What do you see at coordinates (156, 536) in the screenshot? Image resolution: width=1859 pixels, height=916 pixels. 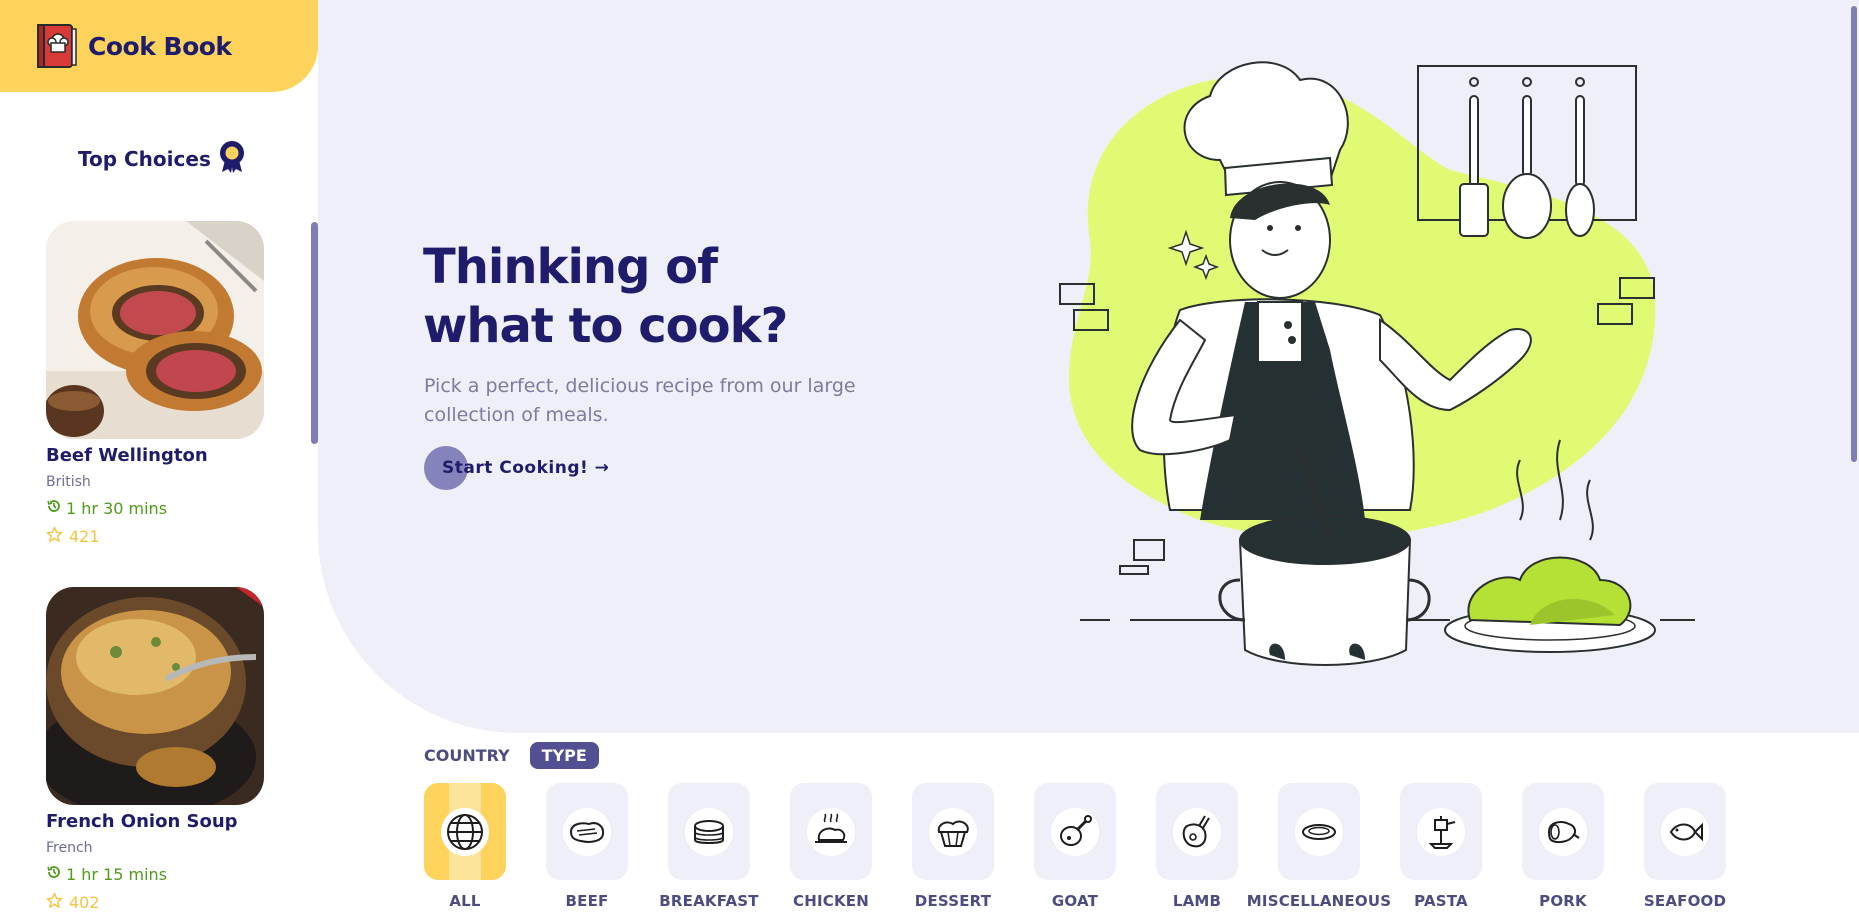 I see `recipe-rating: 421` at bounding box center [156, 536].